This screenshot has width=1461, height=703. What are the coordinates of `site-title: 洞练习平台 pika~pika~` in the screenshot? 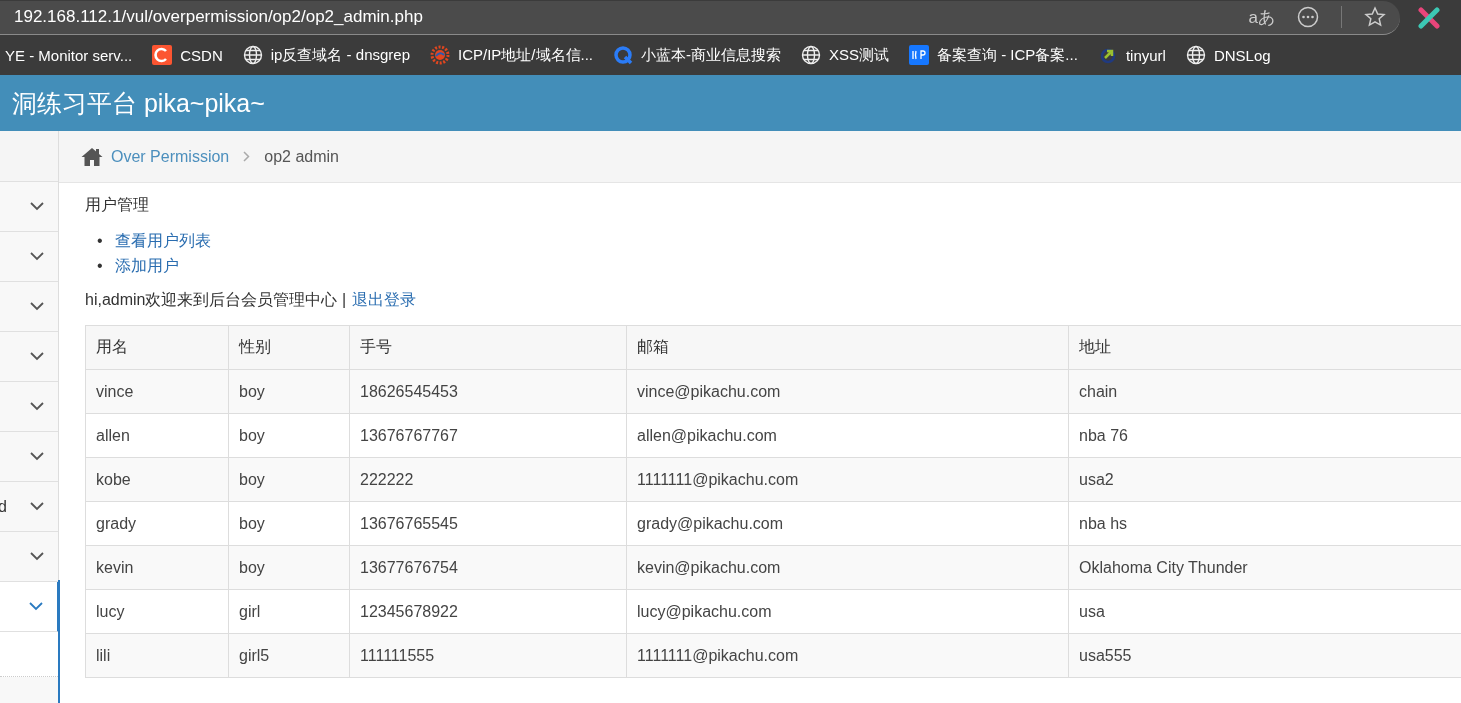 It's located at (138, 103).